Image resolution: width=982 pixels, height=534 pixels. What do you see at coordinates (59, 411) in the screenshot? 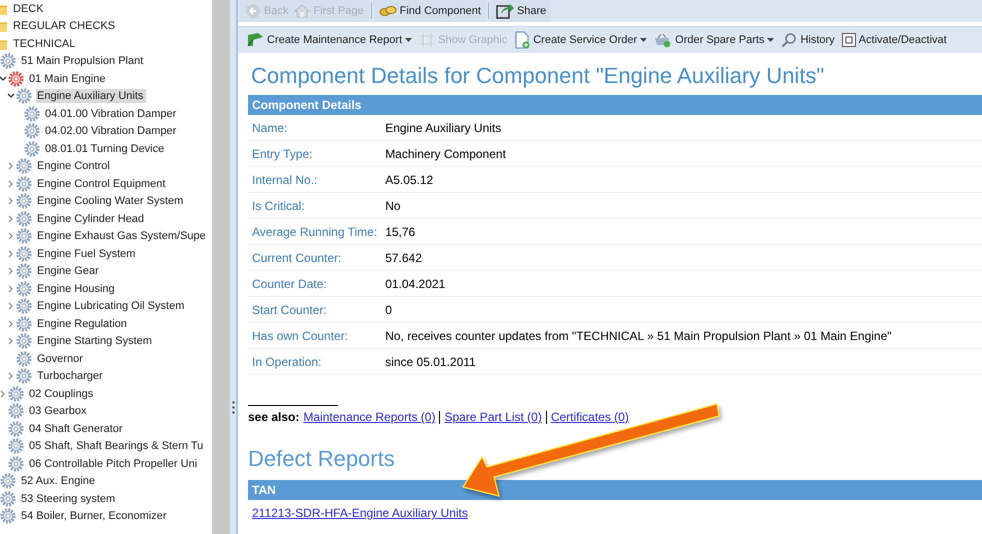
I see `tree-item: 03 Gearbox` at bounding box center [59, 411].